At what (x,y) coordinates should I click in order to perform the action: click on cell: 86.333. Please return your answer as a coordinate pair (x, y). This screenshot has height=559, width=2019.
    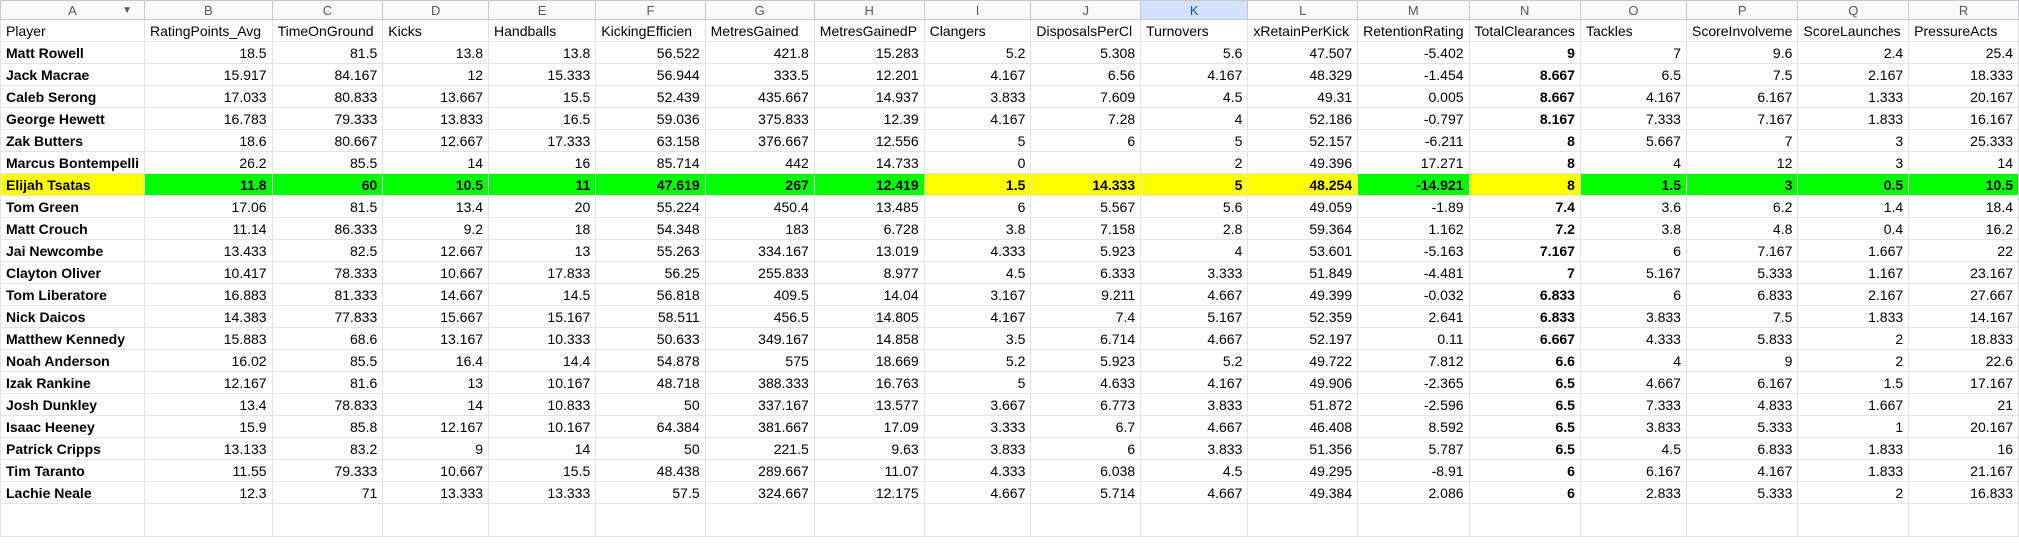
    Looking at the image, I should click on (327, 228).